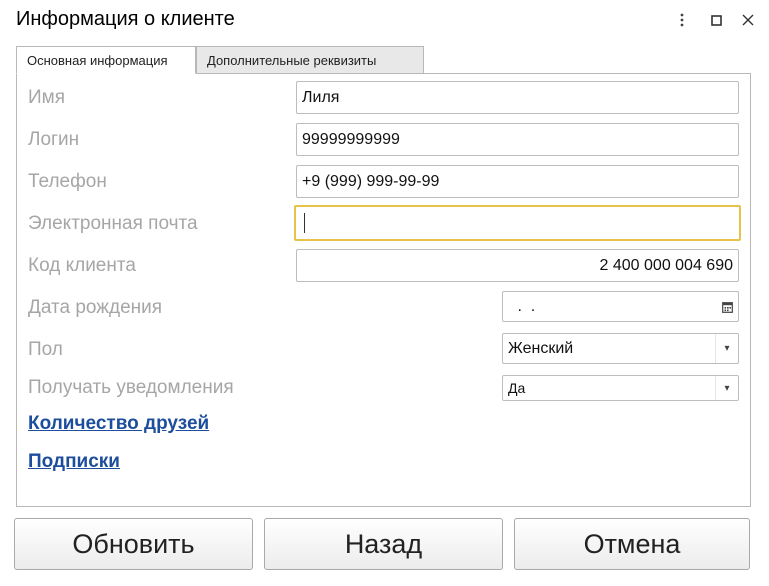  What do you see at coordinates (524, 306) in the screenshot?
I see `birth-date-value: . .` at bounding box center [524, 306].